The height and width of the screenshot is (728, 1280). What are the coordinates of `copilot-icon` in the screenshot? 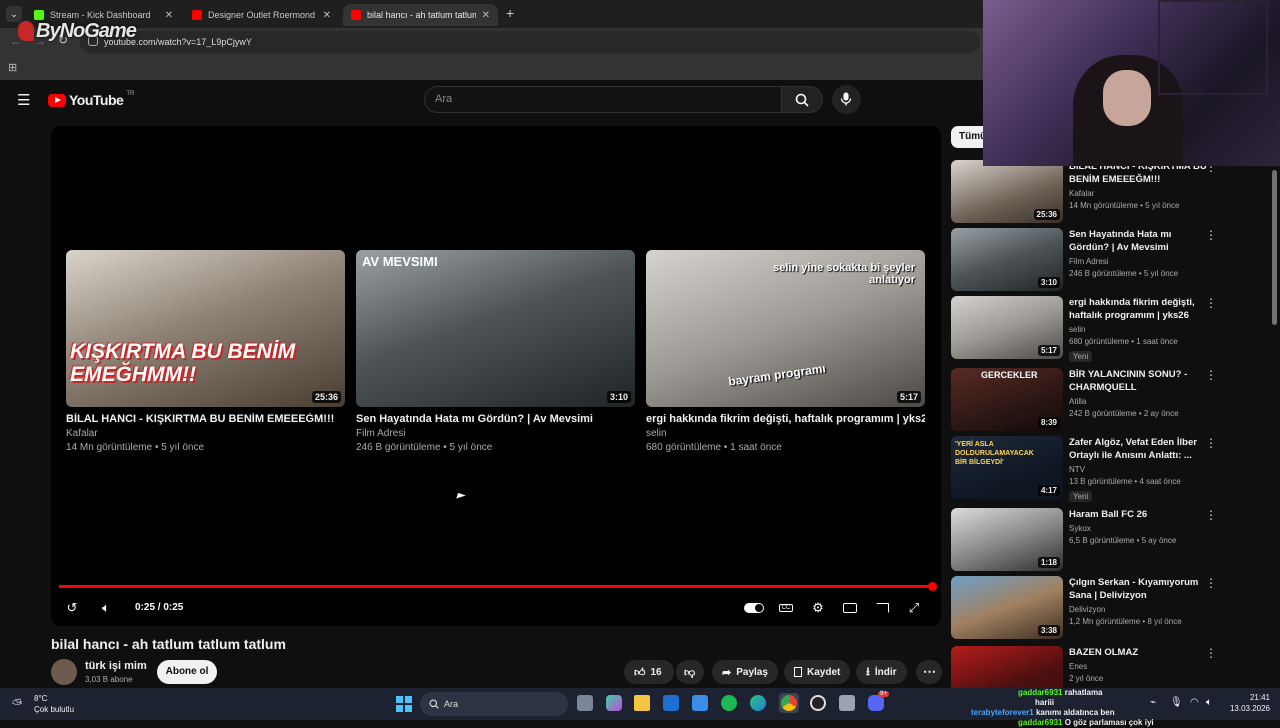 It's located at (614, 703).